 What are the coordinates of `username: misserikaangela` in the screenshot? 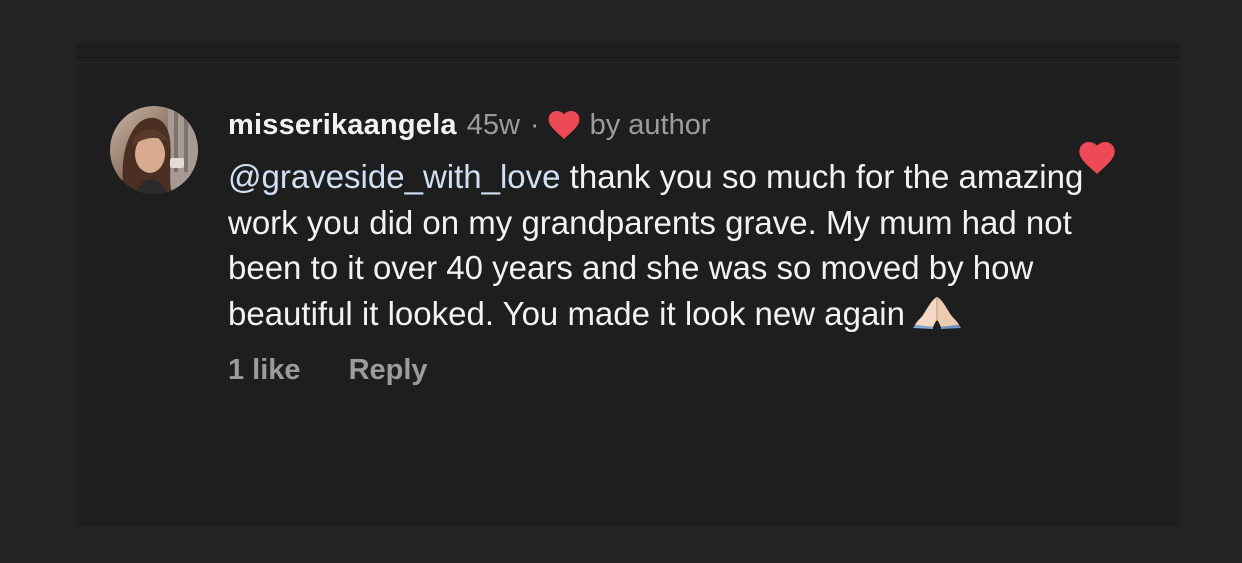 It's located at (342, 125).